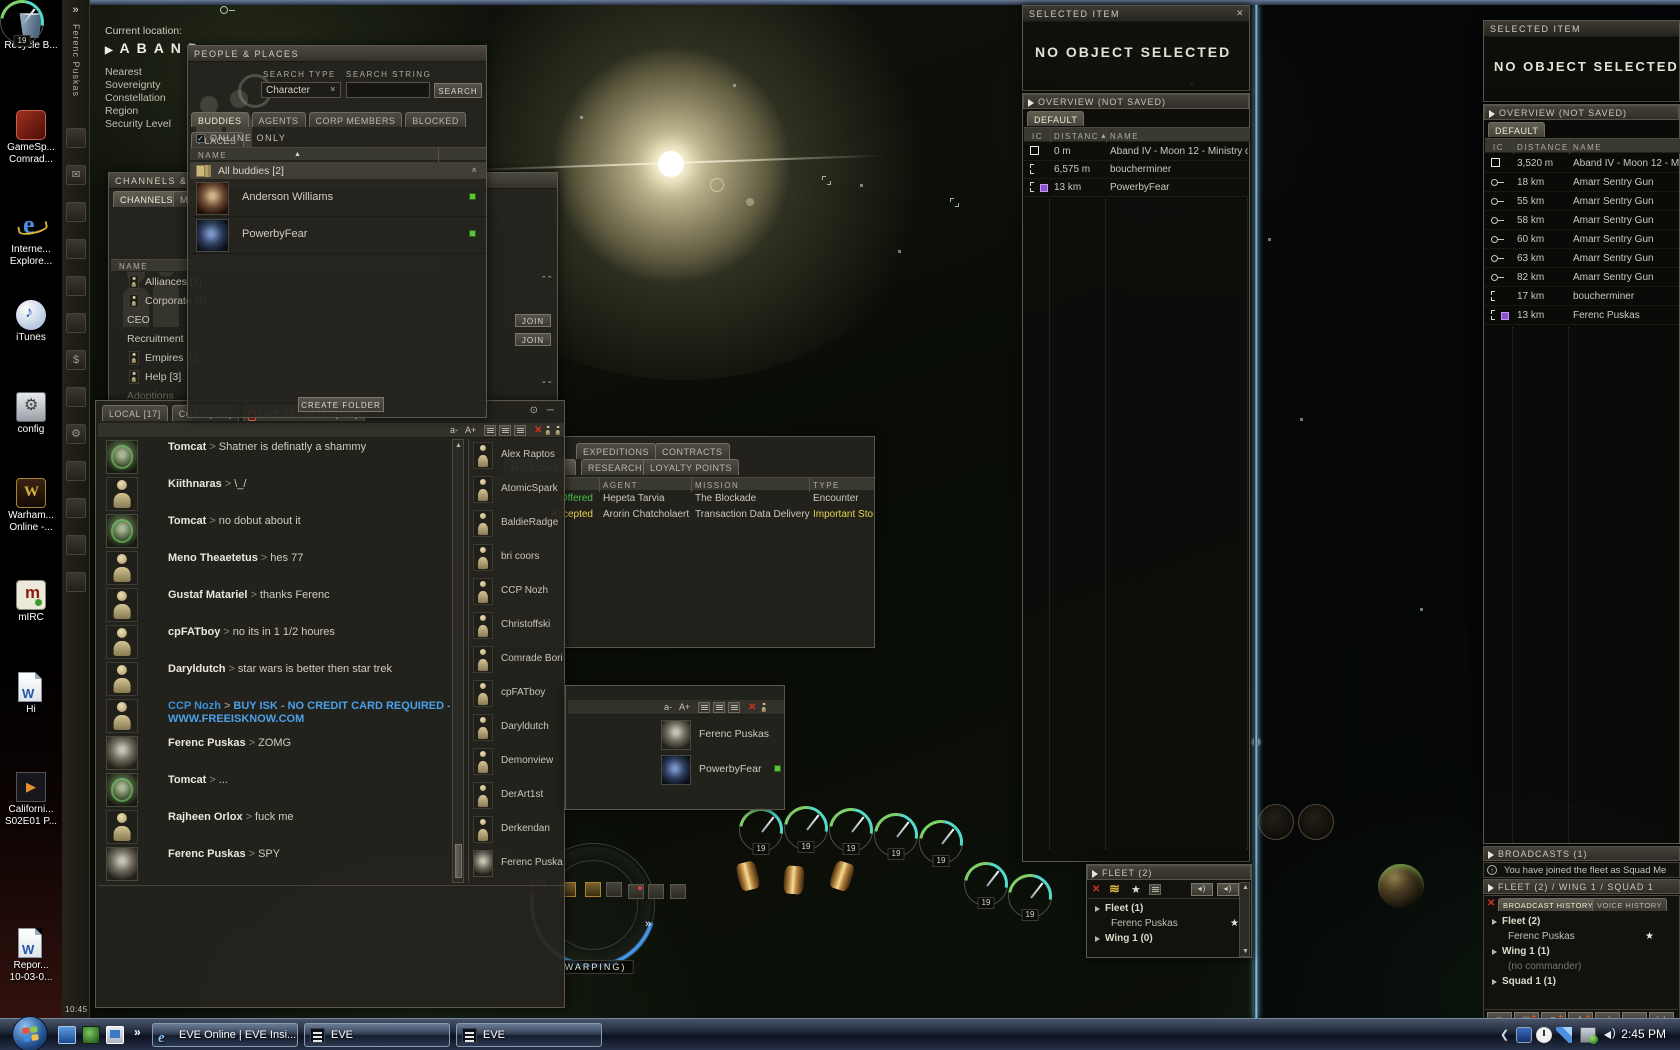 This screenshot has width=1680, height=1050. Describe the element at coordinates (534, 410) in the screenshot. I see `window-settings-icon: ⊙` at that location.